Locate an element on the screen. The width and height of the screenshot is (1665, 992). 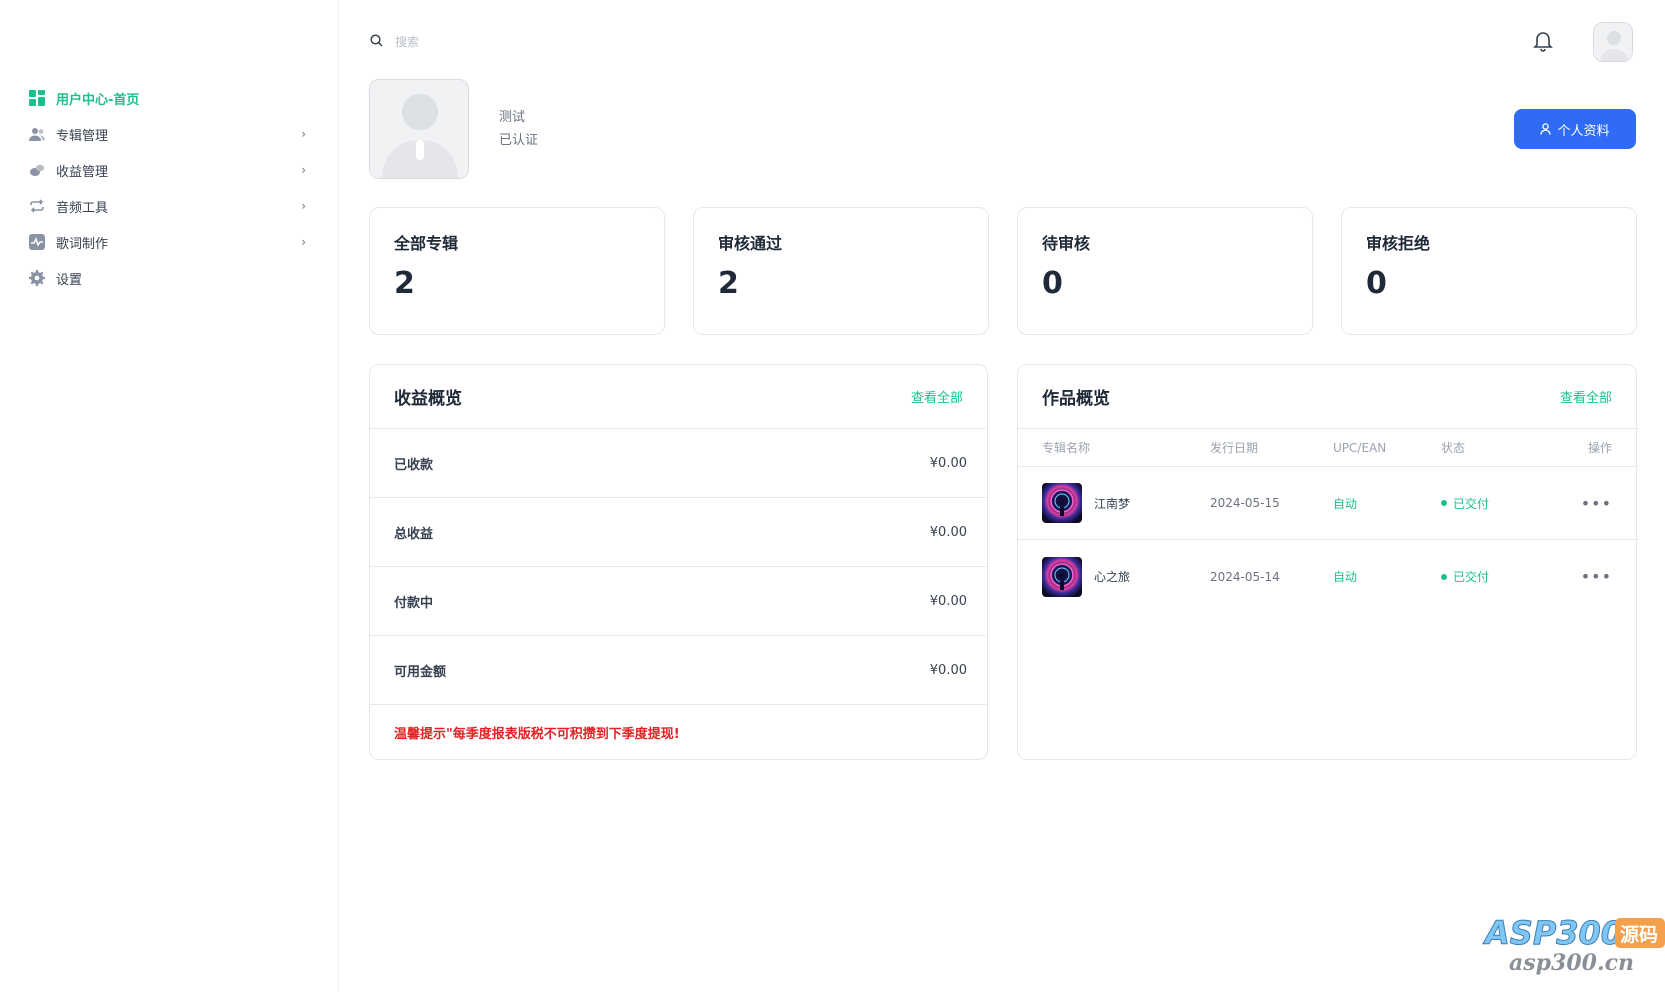
activity-icon is located at coordinates (37, 242).